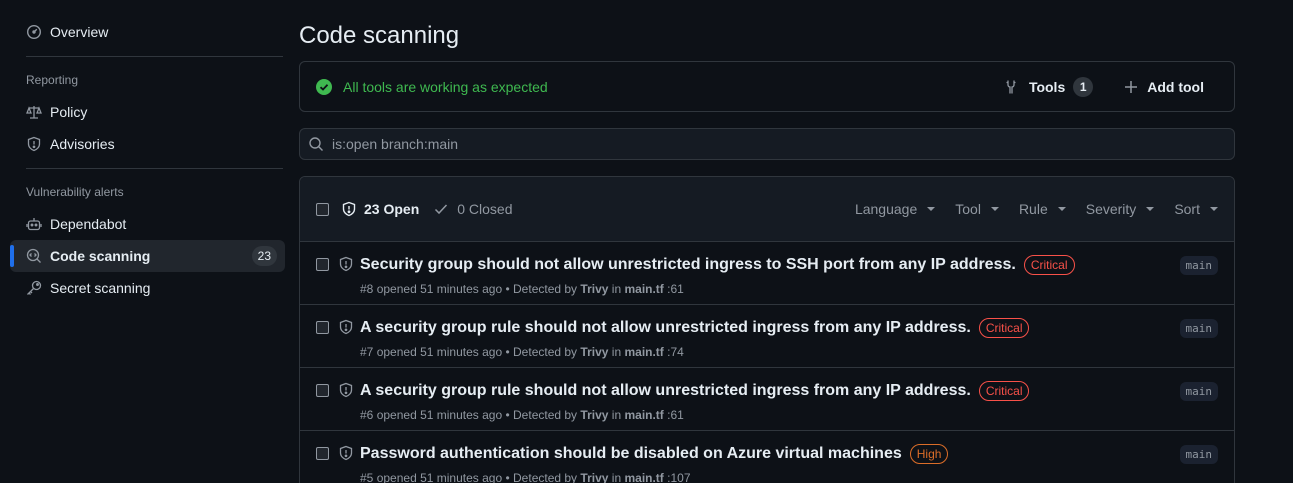  I want to click on sidebar-item-secret-scanning: Secret scanning, so click(147, 288).